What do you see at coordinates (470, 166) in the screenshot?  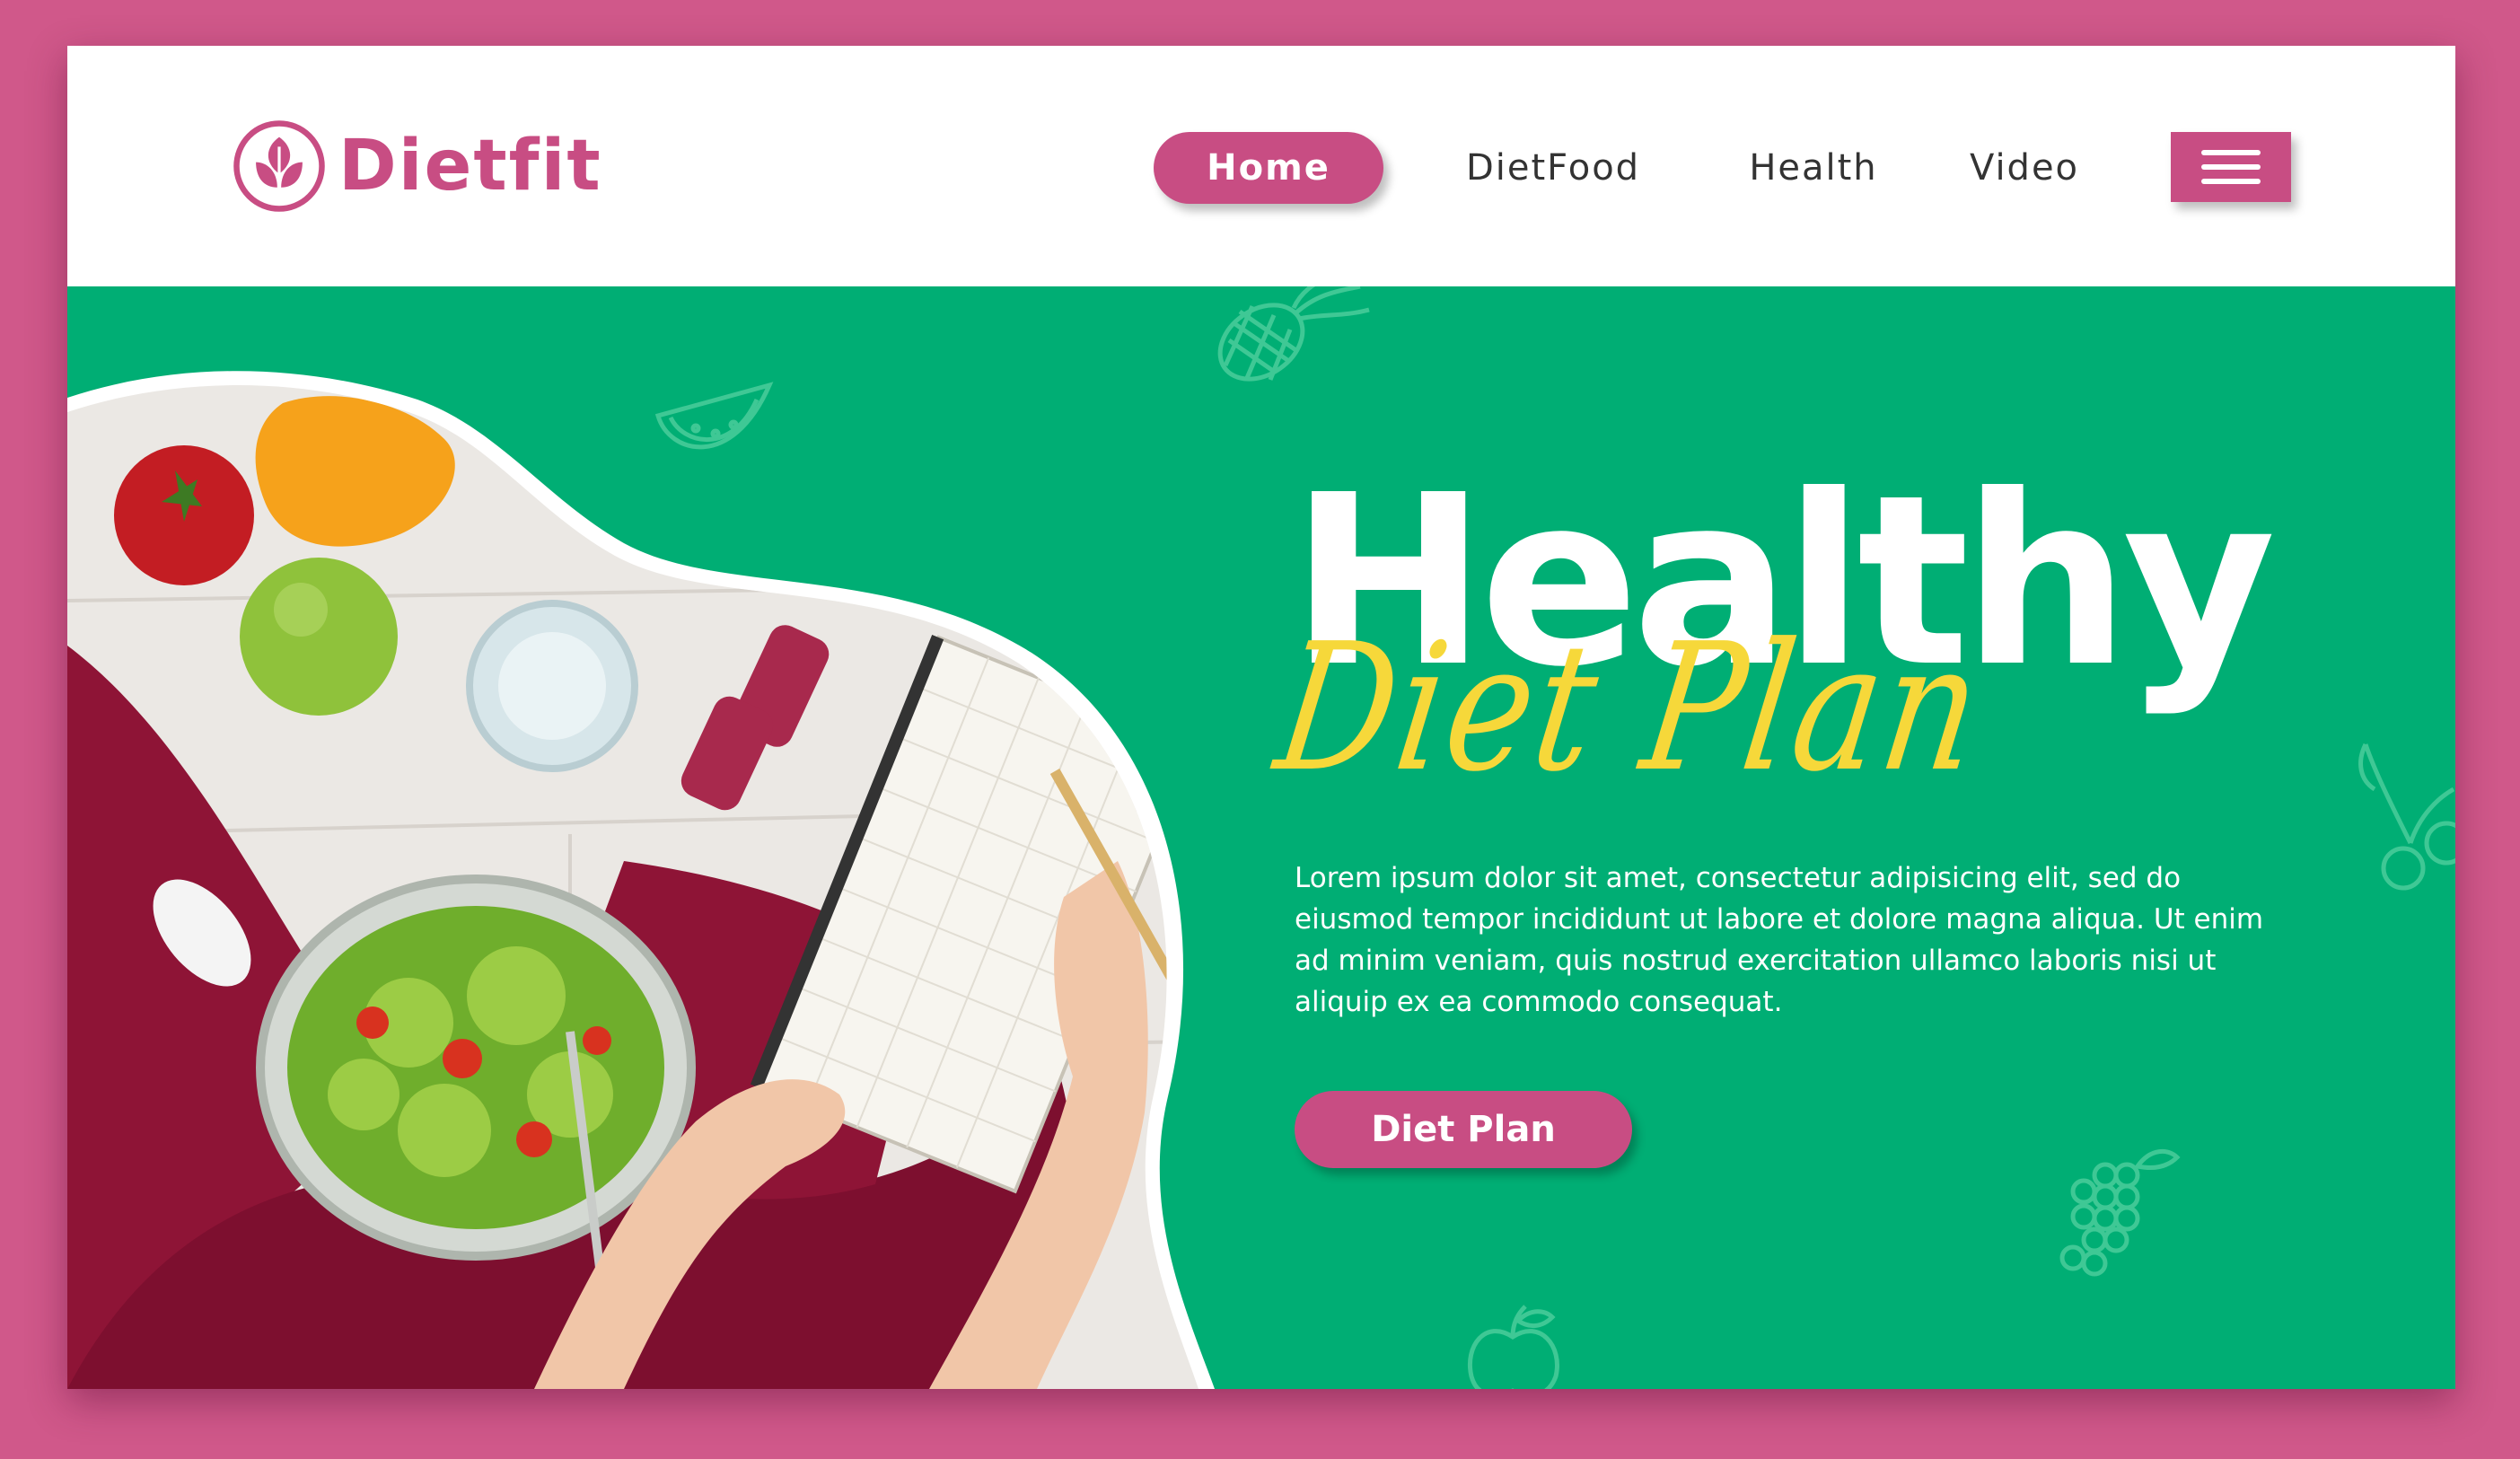 I see `brand-name: Dietfit` at bounding box center [470, 166].